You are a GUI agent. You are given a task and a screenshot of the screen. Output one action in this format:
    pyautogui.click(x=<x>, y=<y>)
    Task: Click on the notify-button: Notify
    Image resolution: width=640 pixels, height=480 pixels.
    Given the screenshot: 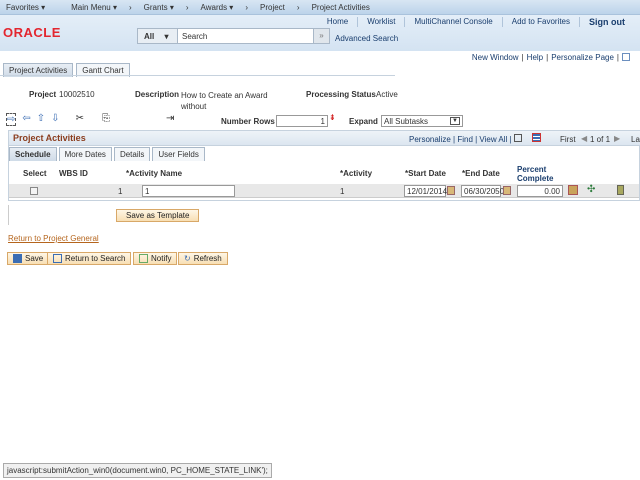 What is the action you would take?
    pyautogui.click(x=155, y=258)
    